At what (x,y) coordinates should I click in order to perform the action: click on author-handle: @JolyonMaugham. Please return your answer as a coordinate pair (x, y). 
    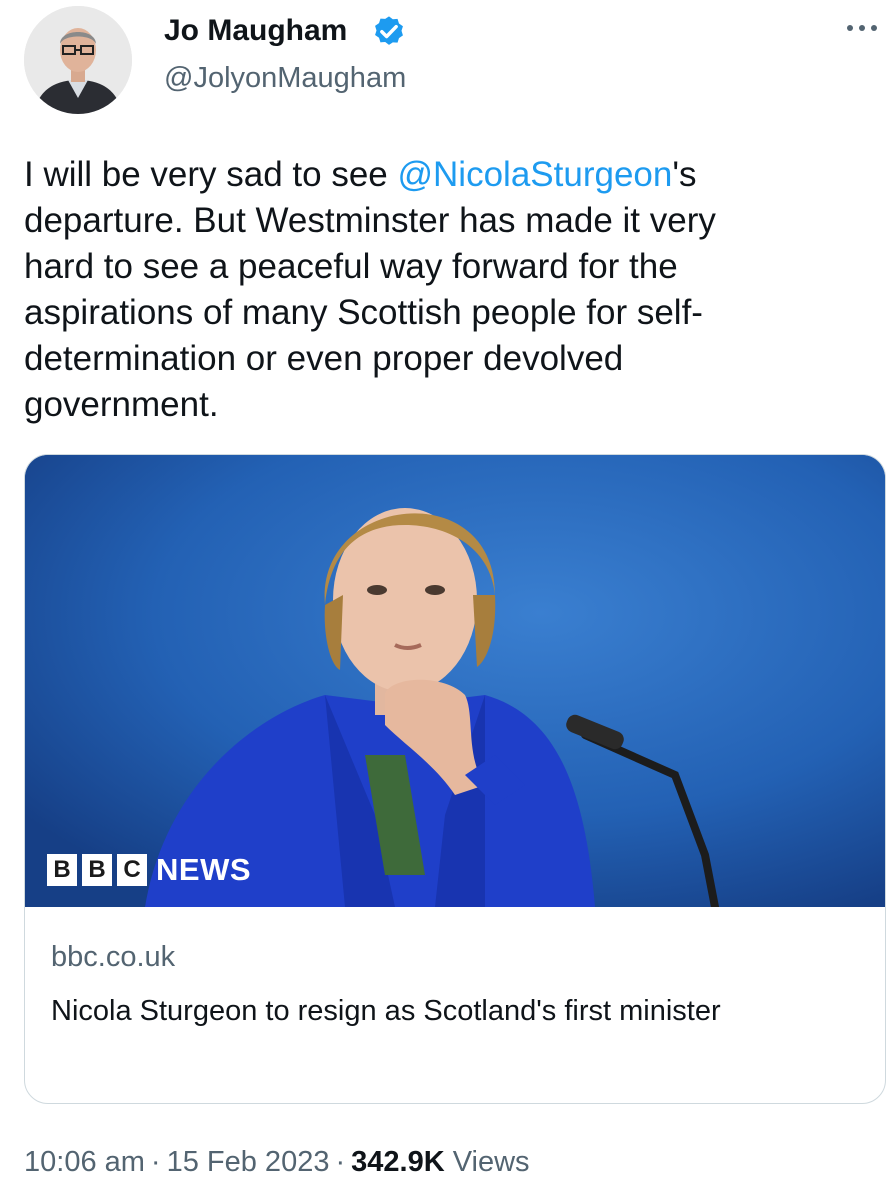
    Looking at the image, I should click on (285, 78).